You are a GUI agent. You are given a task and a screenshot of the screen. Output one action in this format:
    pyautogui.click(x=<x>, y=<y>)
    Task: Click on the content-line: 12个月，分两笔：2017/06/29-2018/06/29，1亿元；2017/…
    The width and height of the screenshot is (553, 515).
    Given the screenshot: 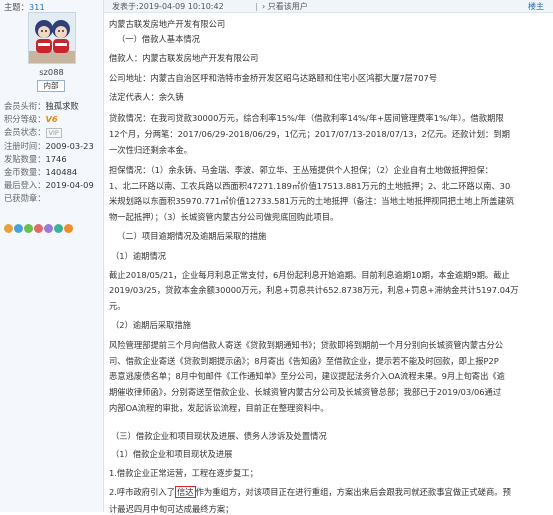 What is the action you would take?
    pyautogui.click(x=309, y=134)
    